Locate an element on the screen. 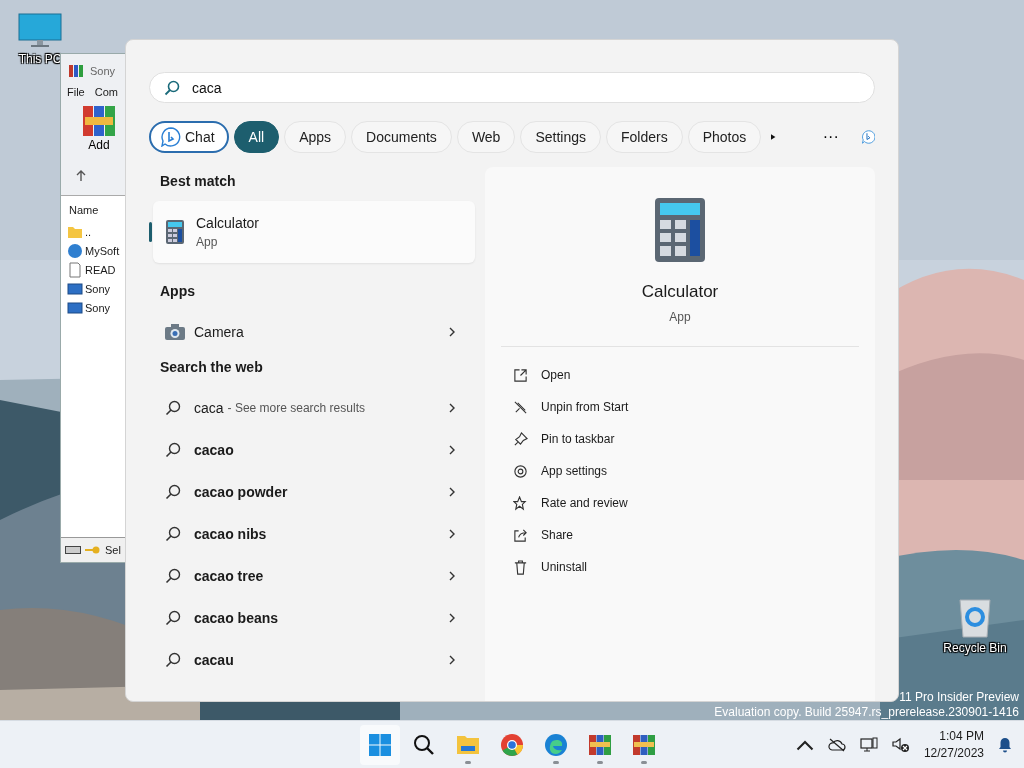 The image size is (1024, 768). action-item: Unpin from Start is located at coordinates (680, 407).